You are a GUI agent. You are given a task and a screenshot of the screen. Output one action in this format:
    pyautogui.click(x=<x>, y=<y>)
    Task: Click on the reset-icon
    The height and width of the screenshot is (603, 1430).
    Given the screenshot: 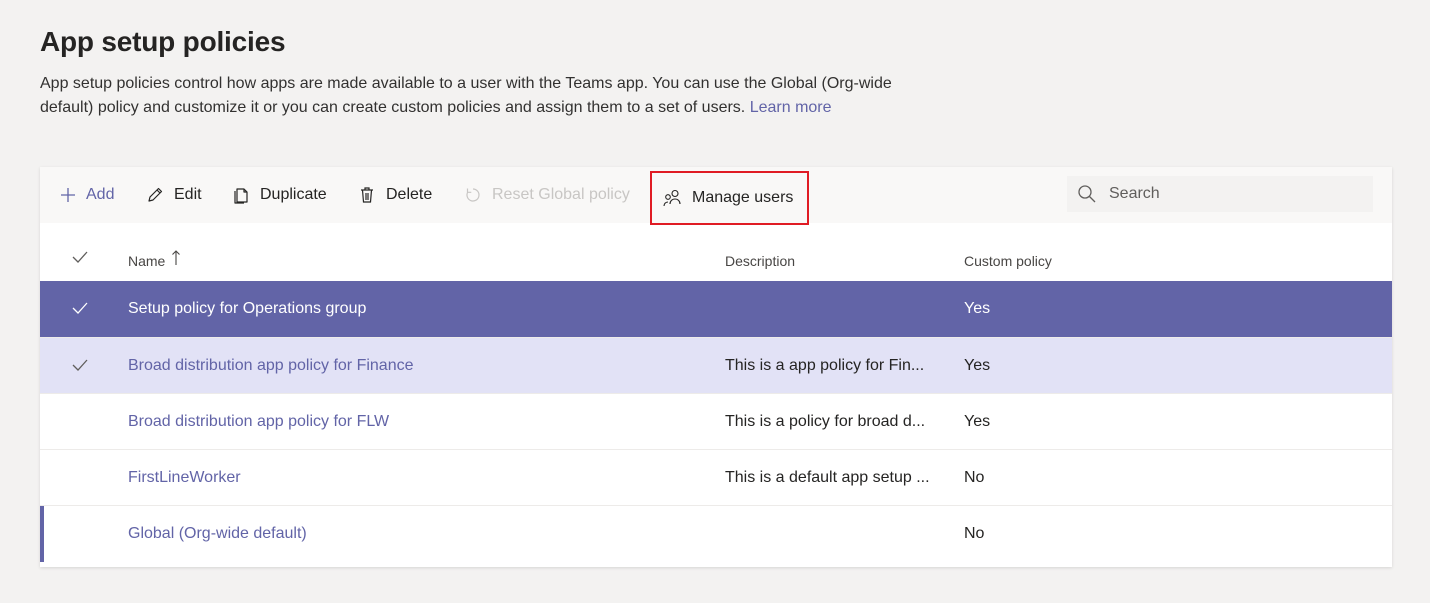 What is the action you would take?
    pyautogui.click(x=473, y=195)
    